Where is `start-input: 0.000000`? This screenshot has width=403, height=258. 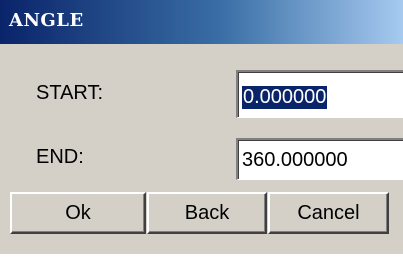
start-input: 0.000000 is located at coordinates (319, 94).